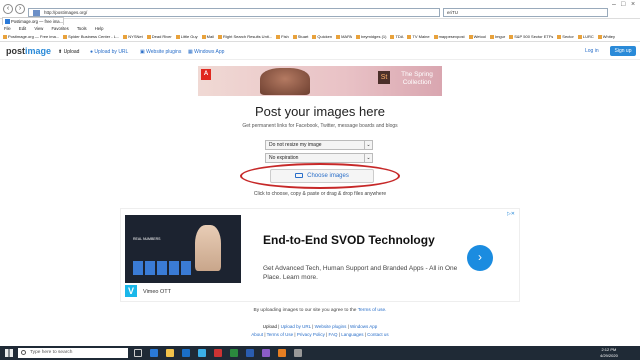 This screenshot has height=360, width=640. What do you see at coordinates (164, 52) in the screenshot?
I see `nav-plugins-label: Website plugins` at bounding box center [164, 52].